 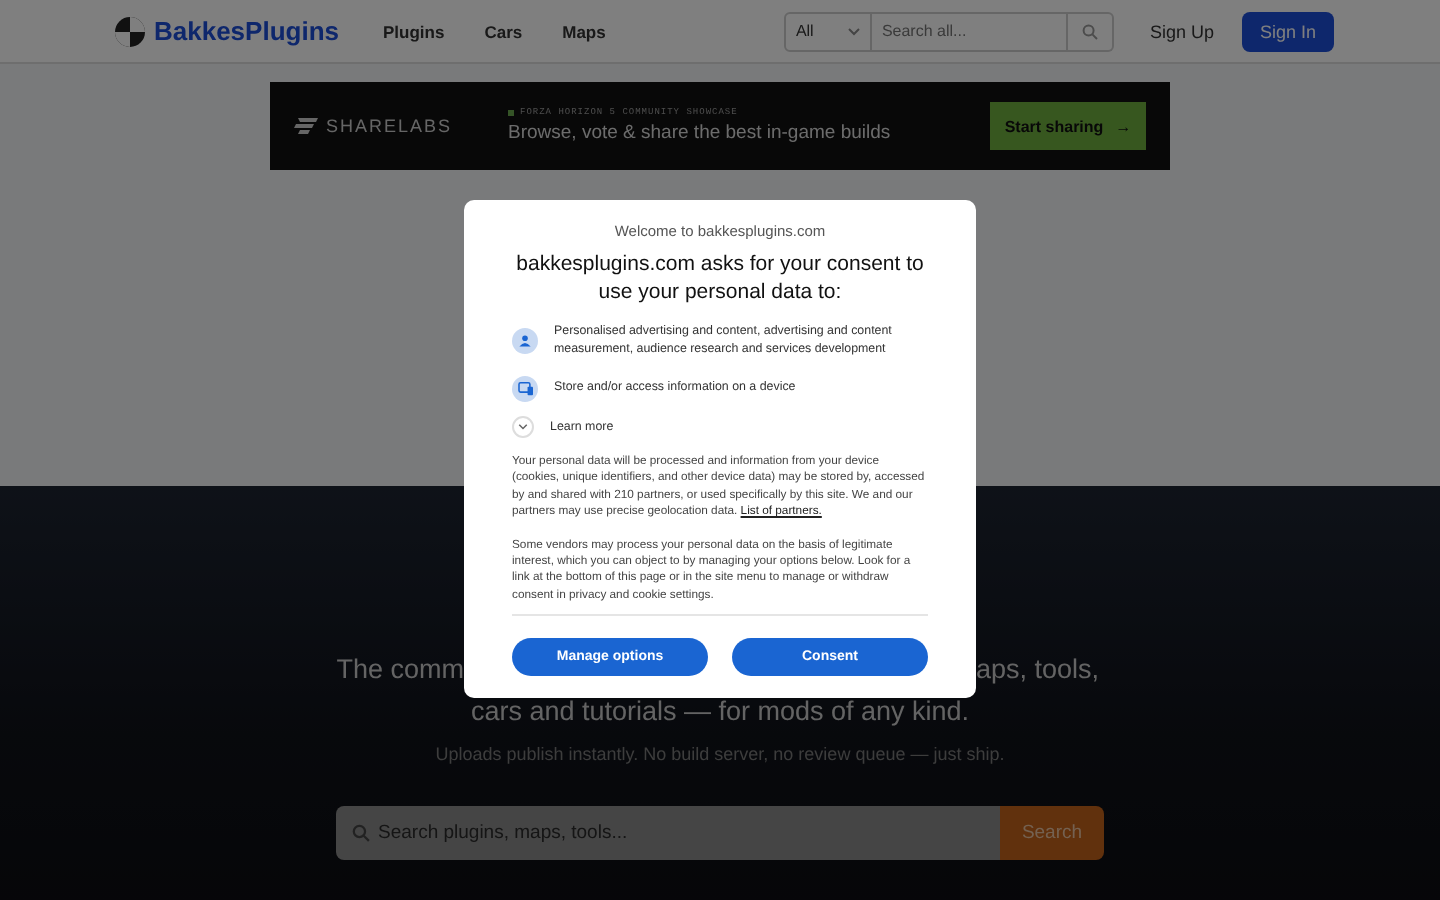 What do you see at coordinates (503, 31) in the screenshot?
I see `nav-link: Cars` at bounding box center [503, 31].